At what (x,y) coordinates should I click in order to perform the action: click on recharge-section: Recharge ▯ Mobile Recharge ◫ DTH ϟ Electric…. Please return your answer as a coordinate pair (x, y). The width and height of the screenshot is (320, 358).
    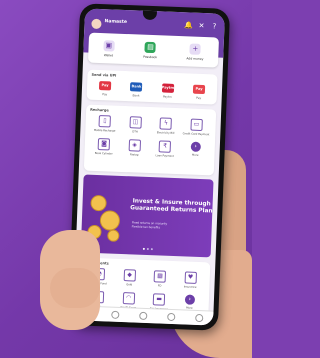
    Looking at the image, I should click on (150, 140).